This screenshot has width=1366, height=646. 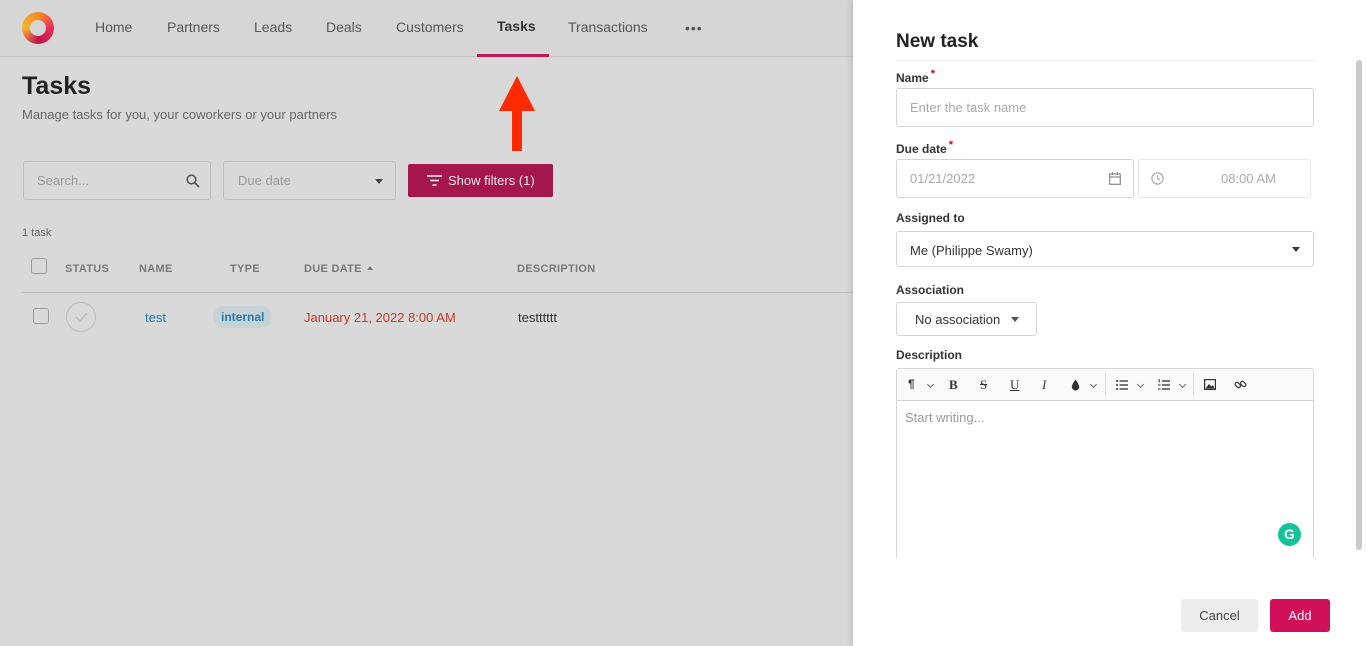 I want to click on row-checkbox, so click(x=41, y=316).